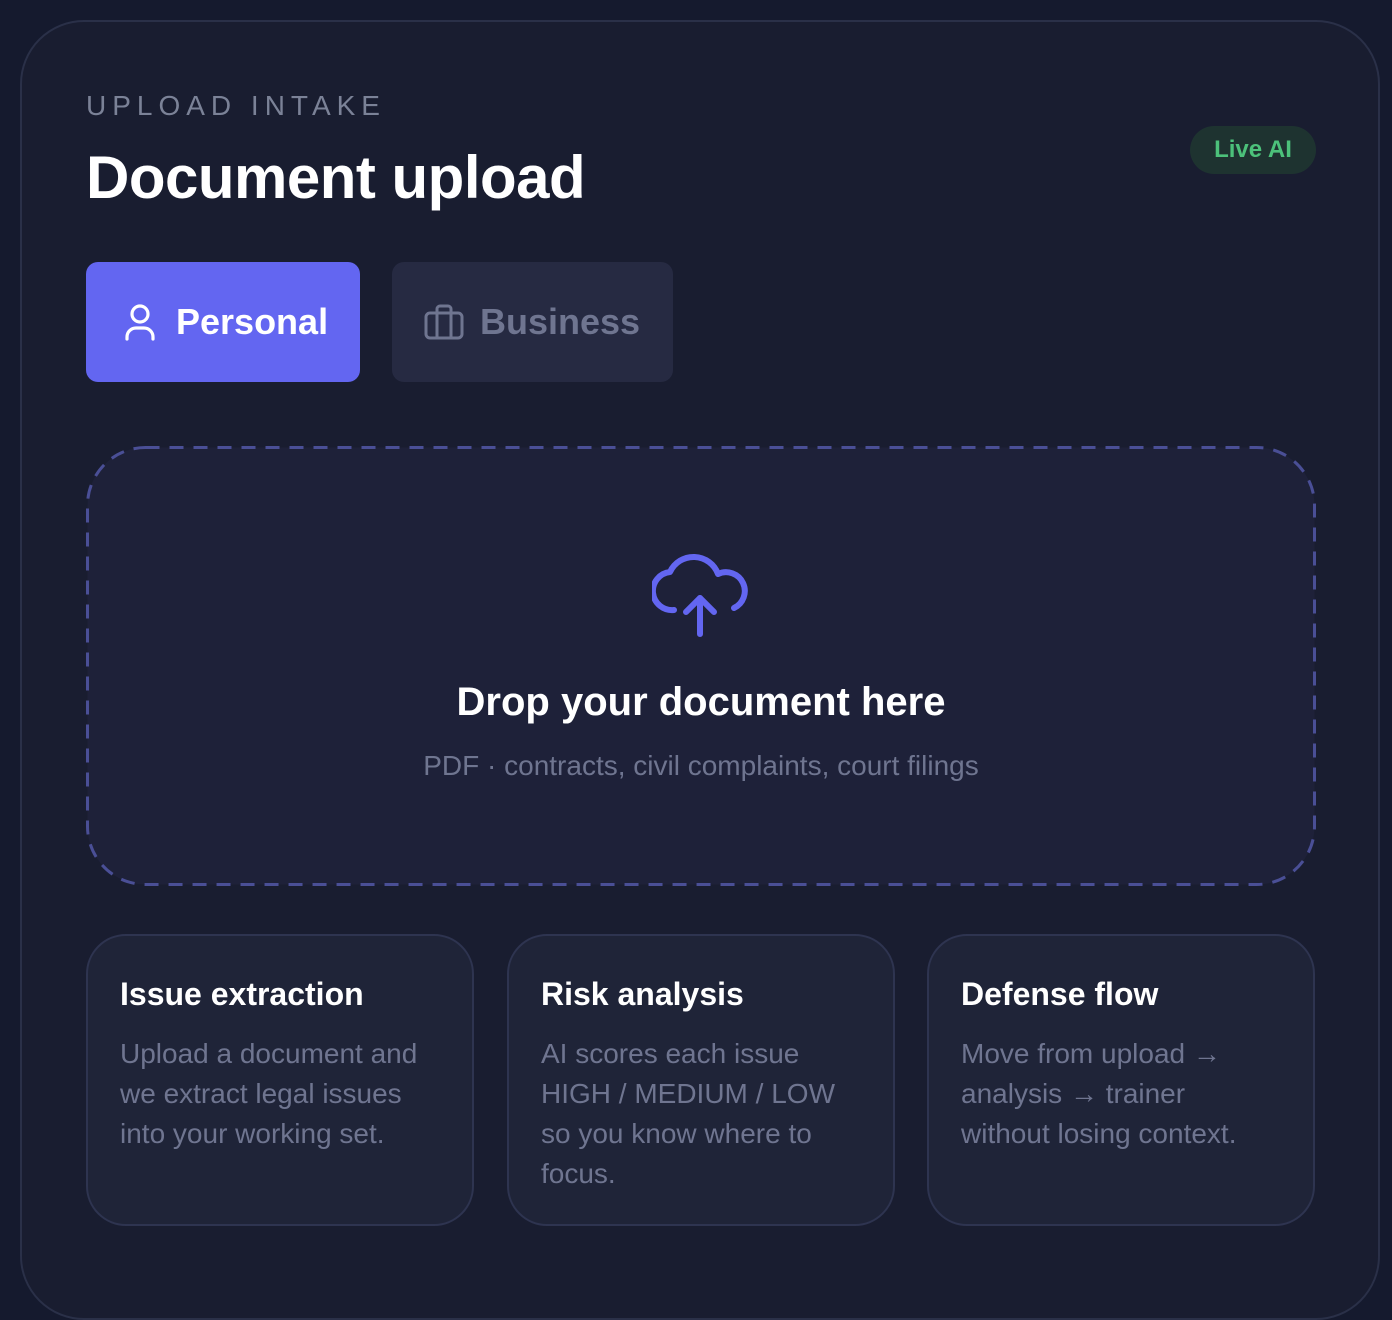 The width and height of the screenshot is (1392, 1320). Describe the element at coordinates (1253, 150) in the screenshot. I see `live-ai-badge: Live AI` at that location.